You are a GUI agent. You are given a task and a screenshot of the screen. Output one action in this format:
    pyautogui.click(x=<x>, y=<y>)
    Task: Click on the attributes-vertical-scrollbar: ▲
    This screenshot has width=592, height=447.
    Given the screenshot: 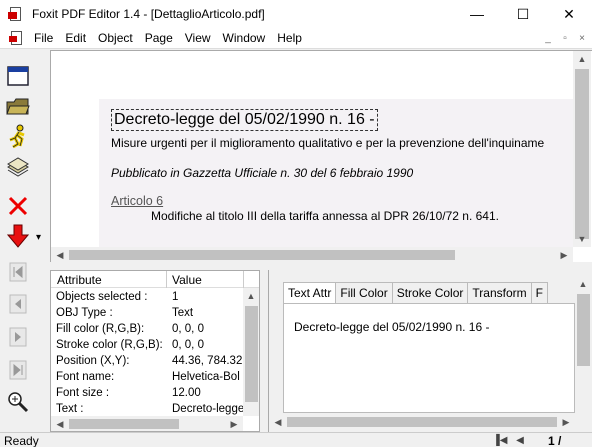 What is the action you would take?
    pyautogui.click(x=251, y=352)
    